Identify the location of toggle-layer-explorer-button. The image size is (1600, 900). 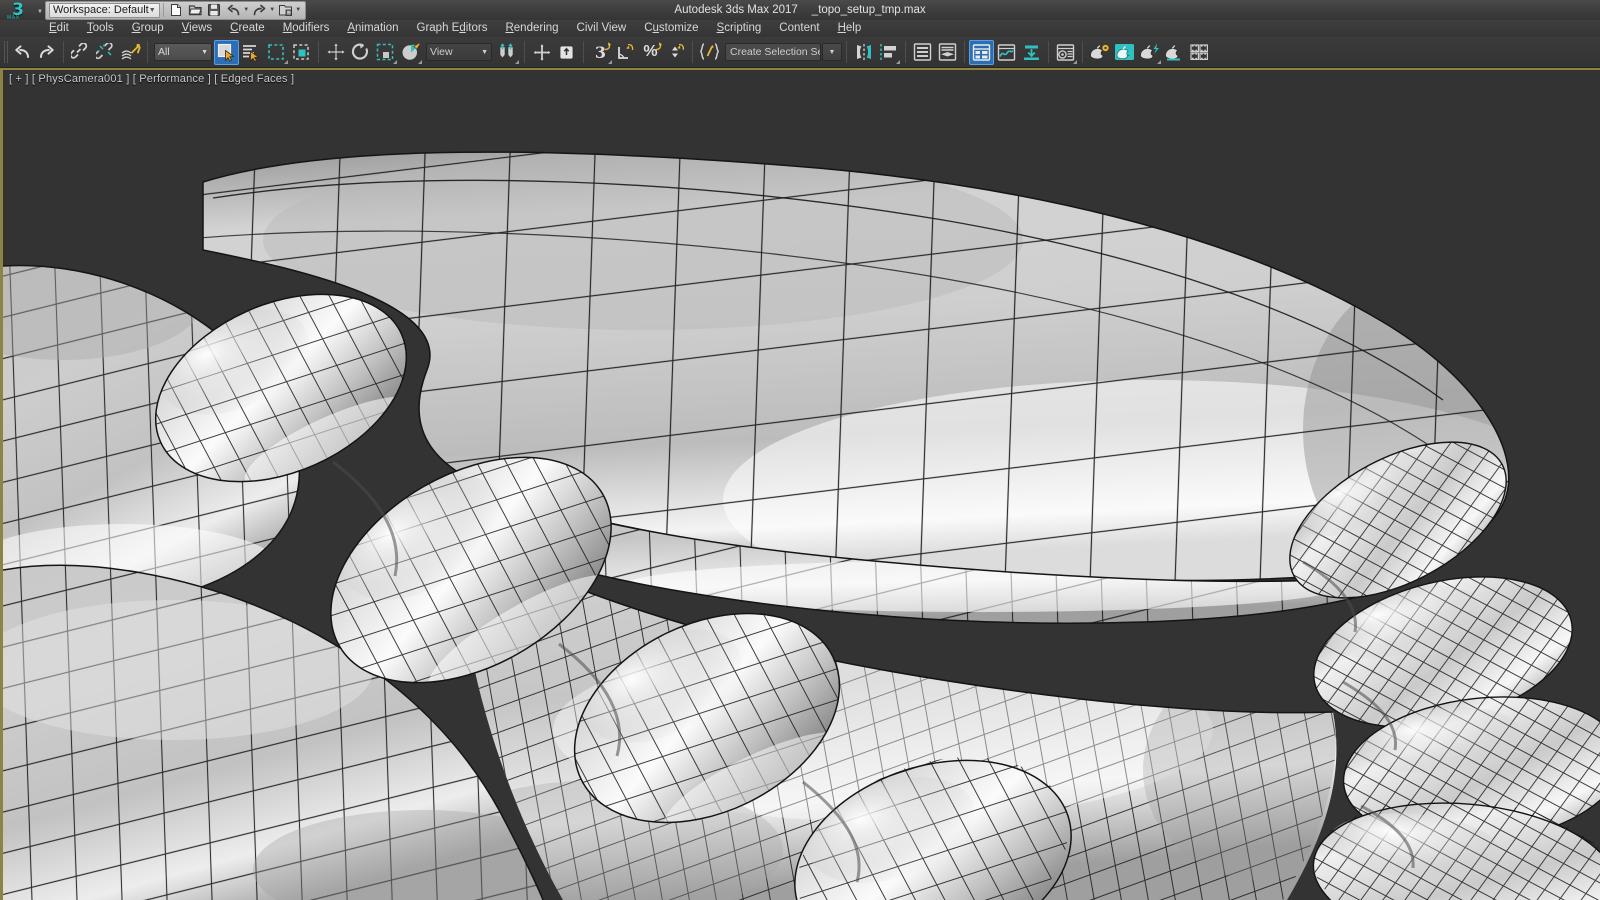
(922, 52).